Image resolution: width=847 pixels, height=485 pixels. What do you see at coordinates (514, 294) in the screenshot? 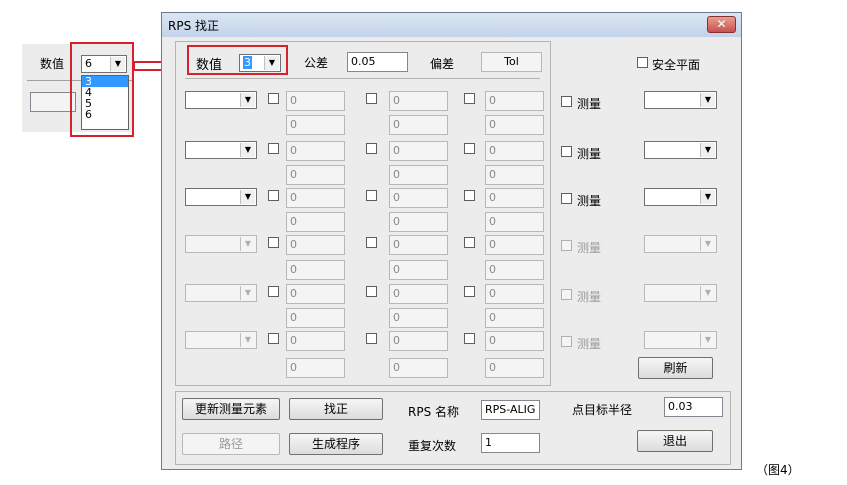
I see `row-5-z-top: 0` at bounding box center [514, 294].